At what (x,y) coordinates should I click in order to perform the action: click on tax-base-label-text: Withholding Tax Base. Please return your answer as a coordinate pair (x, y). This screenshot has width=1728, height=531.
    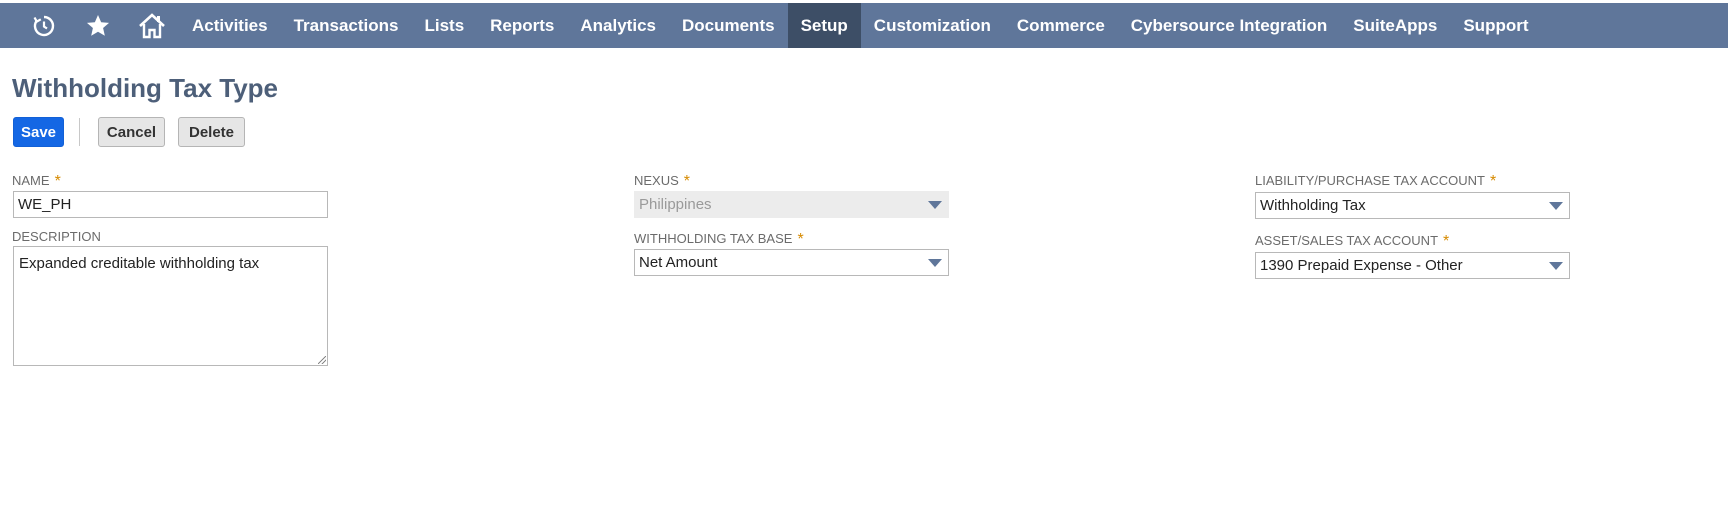
    Looking at the image, I should click on (713, 238).